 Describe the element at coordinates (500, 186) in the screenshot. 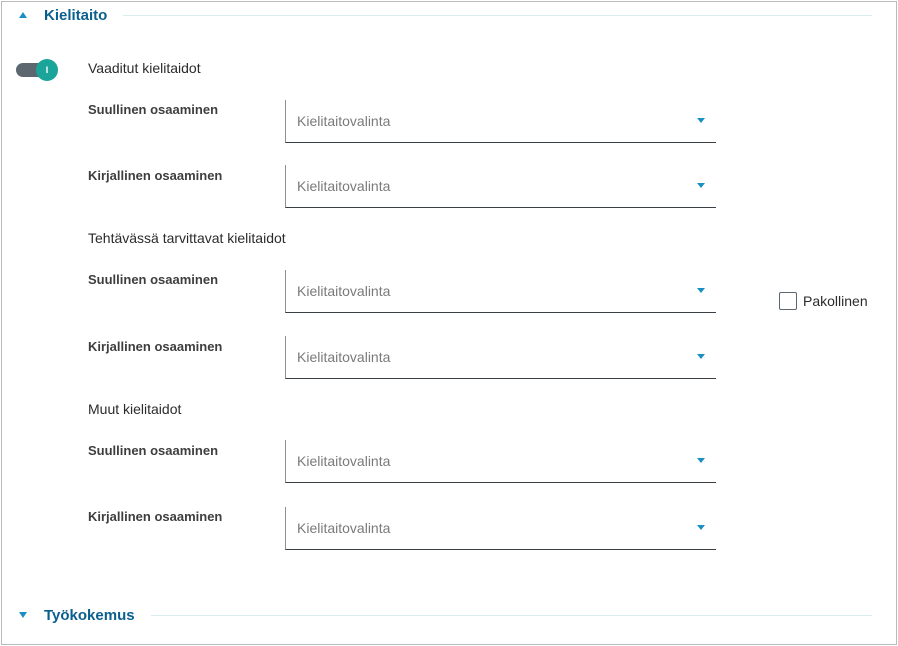

I see `select-required-written: Kielitaitovalinta` at that location.